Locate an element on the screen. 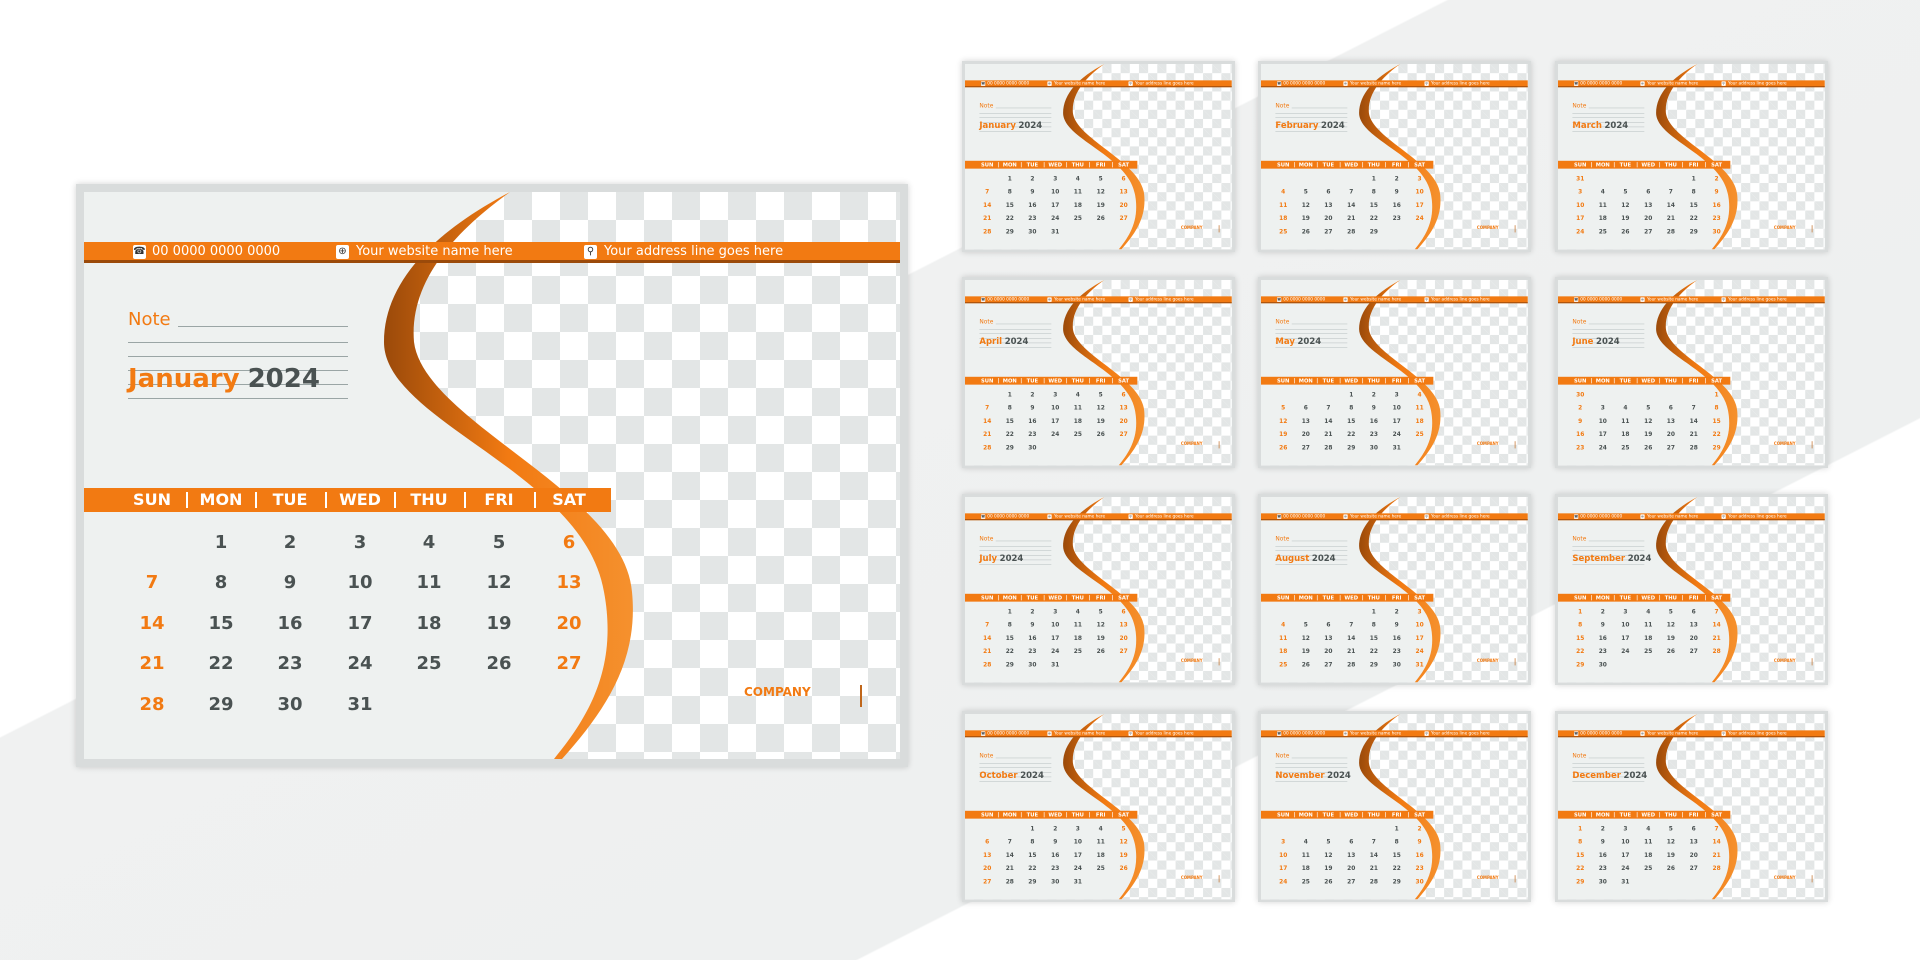 Image resolution: width=1920 pixels, height=960 pixels. day-cell: 26 is located at coordinates (1101, 651).